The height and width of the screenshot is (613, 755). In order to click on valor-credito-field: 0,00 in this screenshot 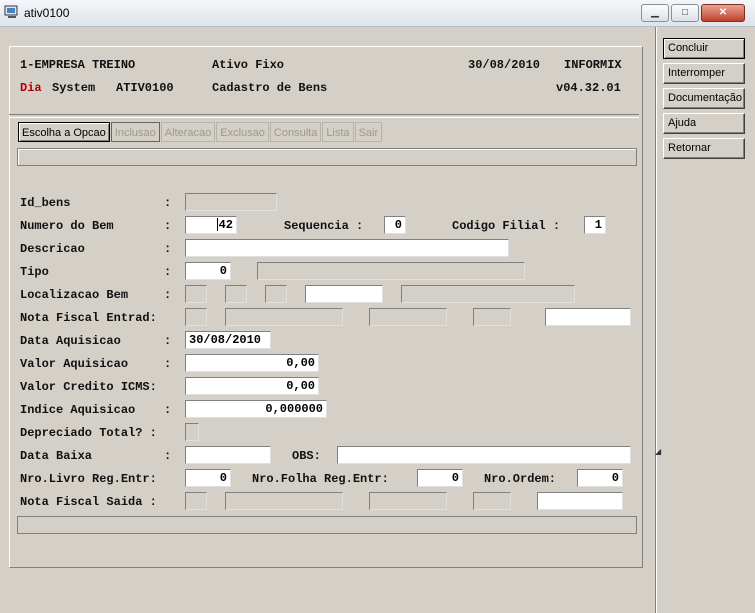, I will do `click(252, 386)`.